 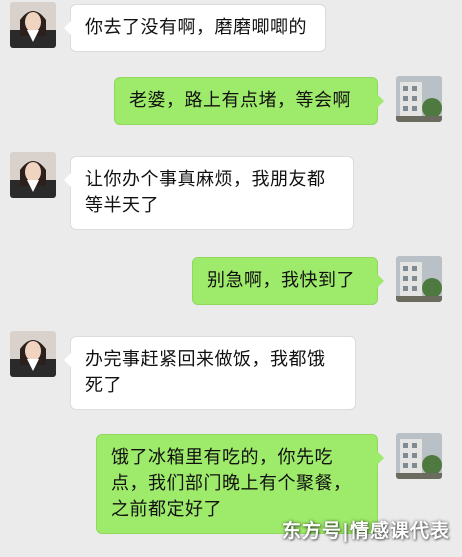 I want to click on message-bubble-outgoing: 别急啊，我快到了, so click(x=288, y=281).